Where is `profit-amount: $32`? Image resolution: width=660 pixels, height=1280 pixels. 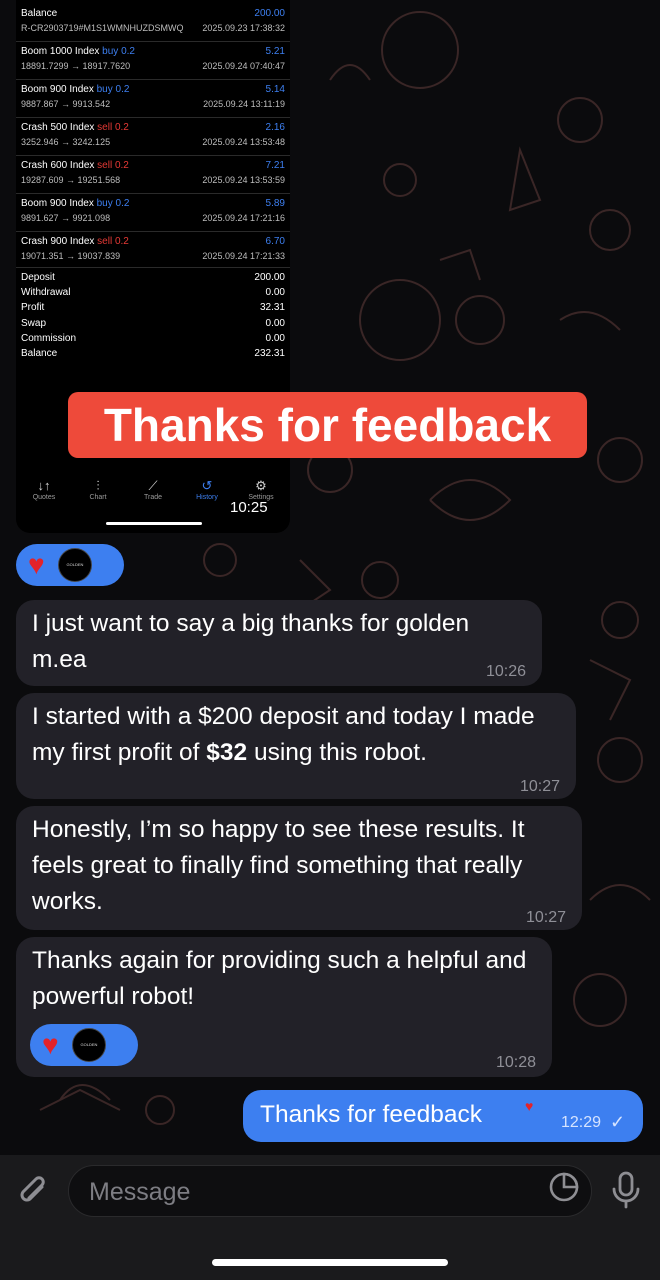
profit-amount: $32 is located at coordinates (227, 752).